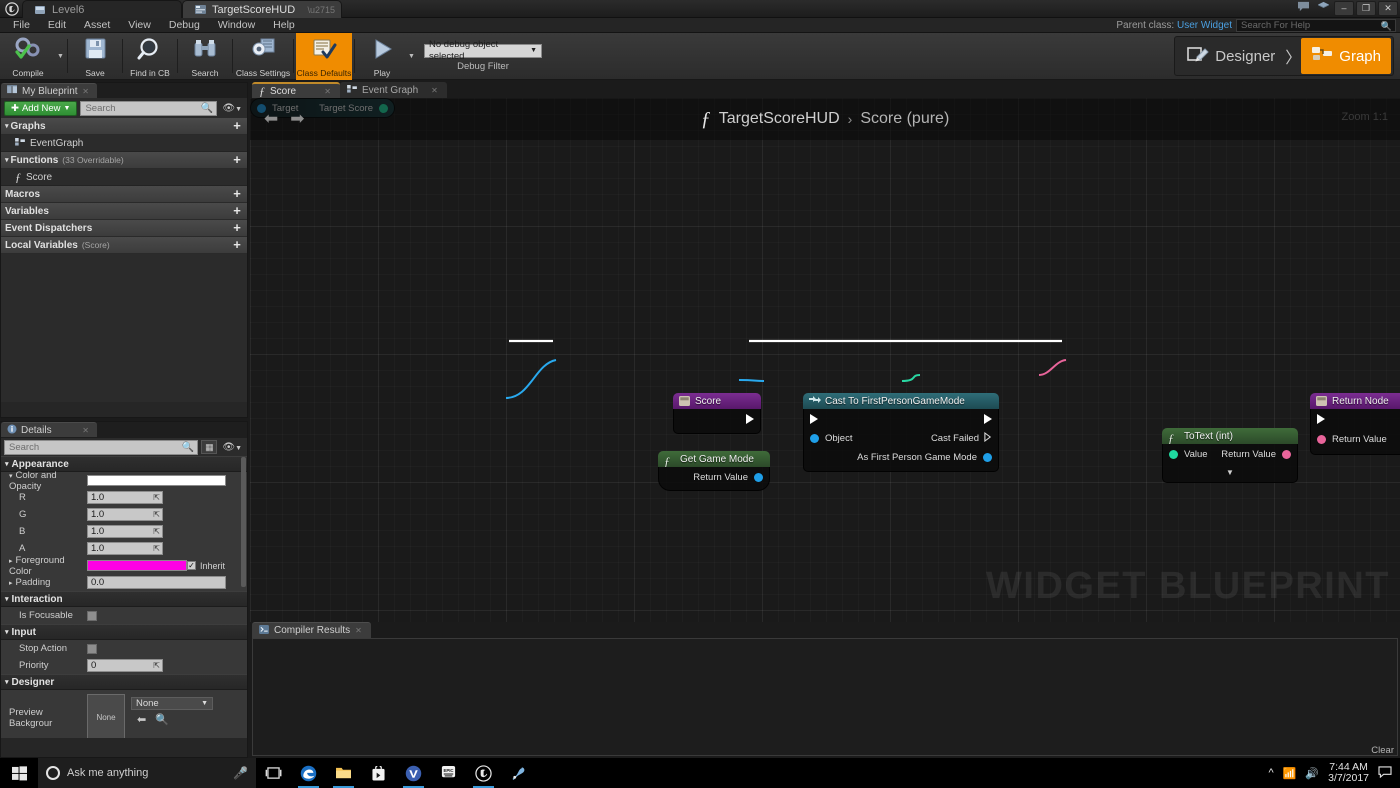  What do you see at coordinates (124, 245) in the screenshot?
I see `section-local-variables: Local Variables (Score) +` at bounding box center [124, 245].